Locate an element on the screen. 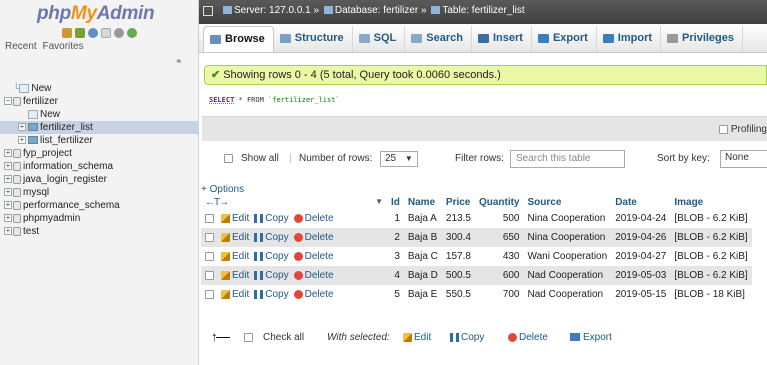 This screenshot has width=767, height=365. cell-source: Wani Cooperation is located at coordinates (567, 256).